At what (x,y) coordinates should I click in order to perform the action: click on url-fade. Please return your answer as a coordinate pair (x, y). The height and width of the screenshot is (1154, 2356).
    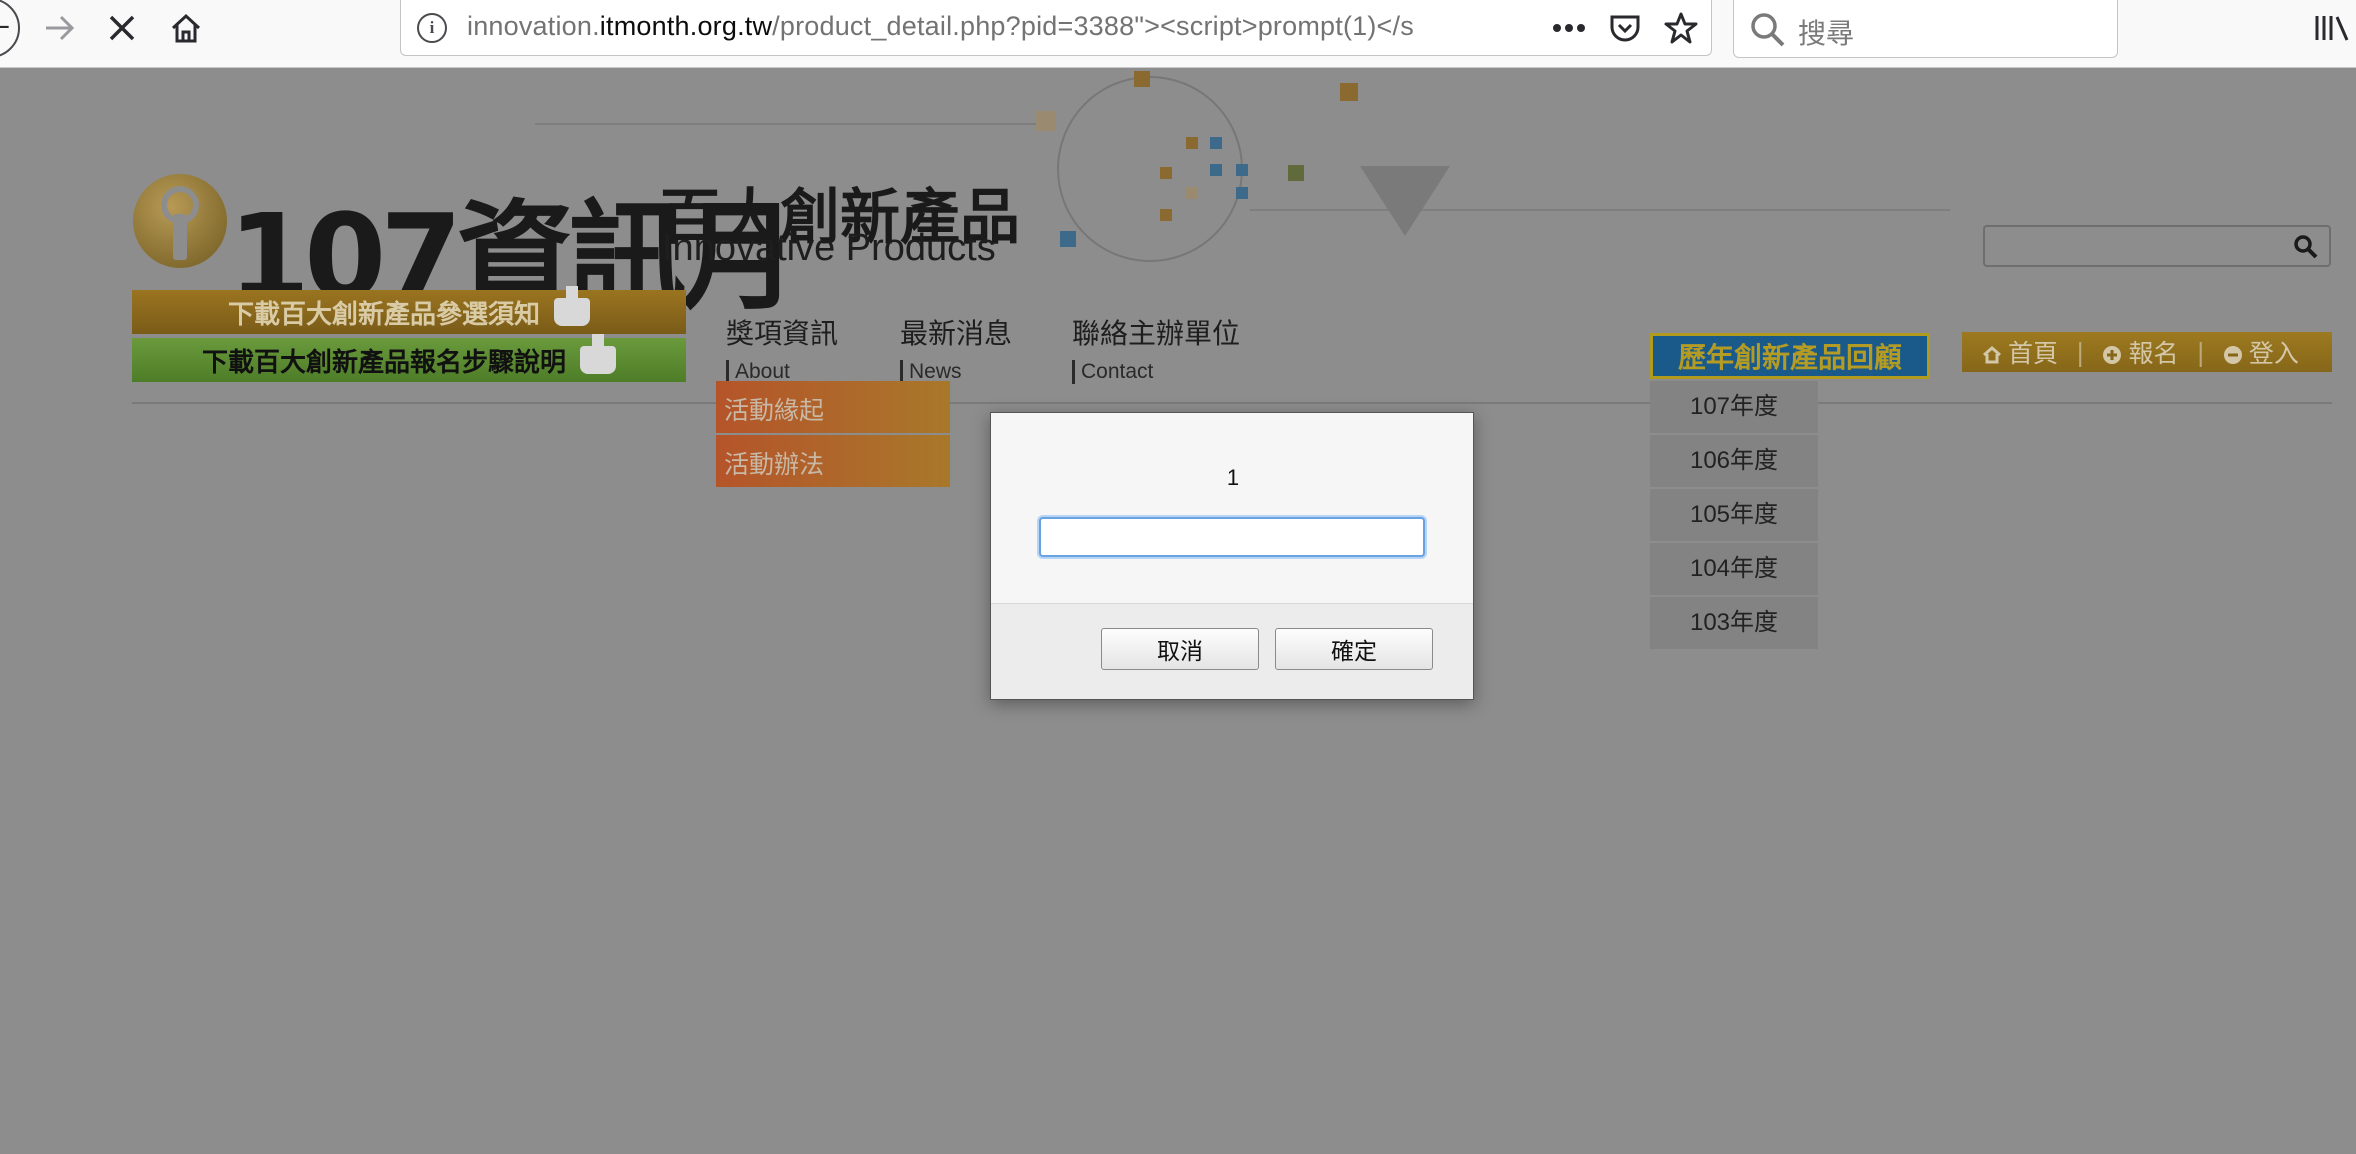
    Looking at the image, I should click on (1456, 28).